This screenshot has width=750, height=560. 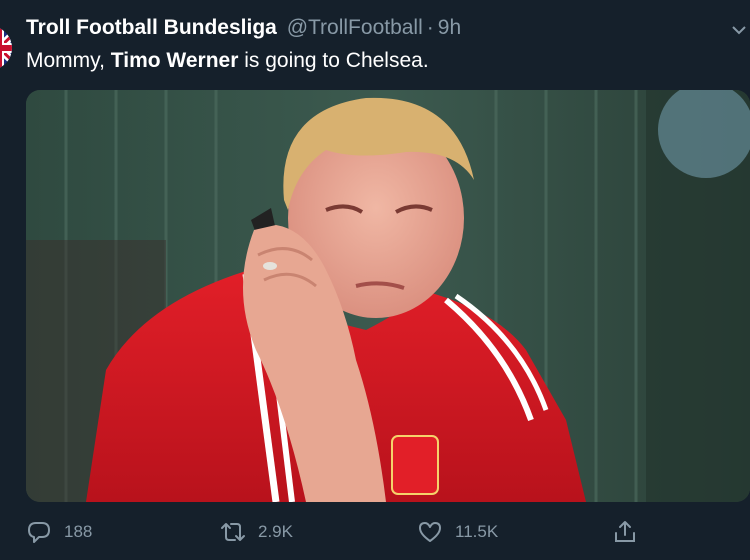 I want to click on tweet-text-end: is going to Chelsea., so click(x=333, y=60).